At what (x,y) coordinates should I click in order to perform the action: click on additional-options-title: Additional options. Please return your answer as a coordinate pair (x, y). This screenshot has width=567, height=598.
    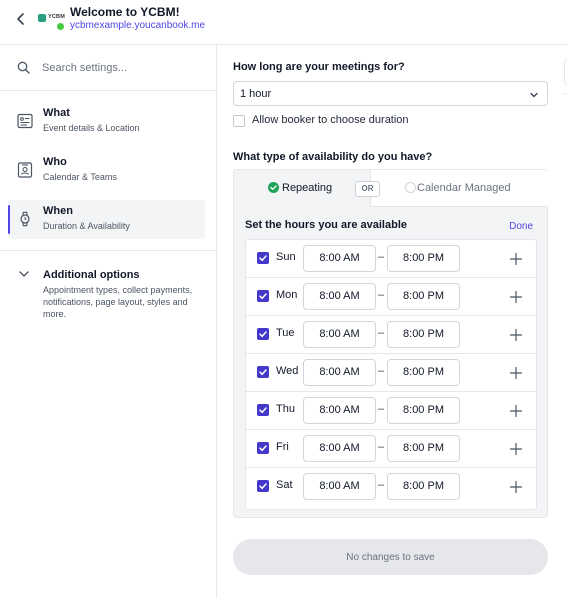
    Looking at the image, I should click on (91, 275).